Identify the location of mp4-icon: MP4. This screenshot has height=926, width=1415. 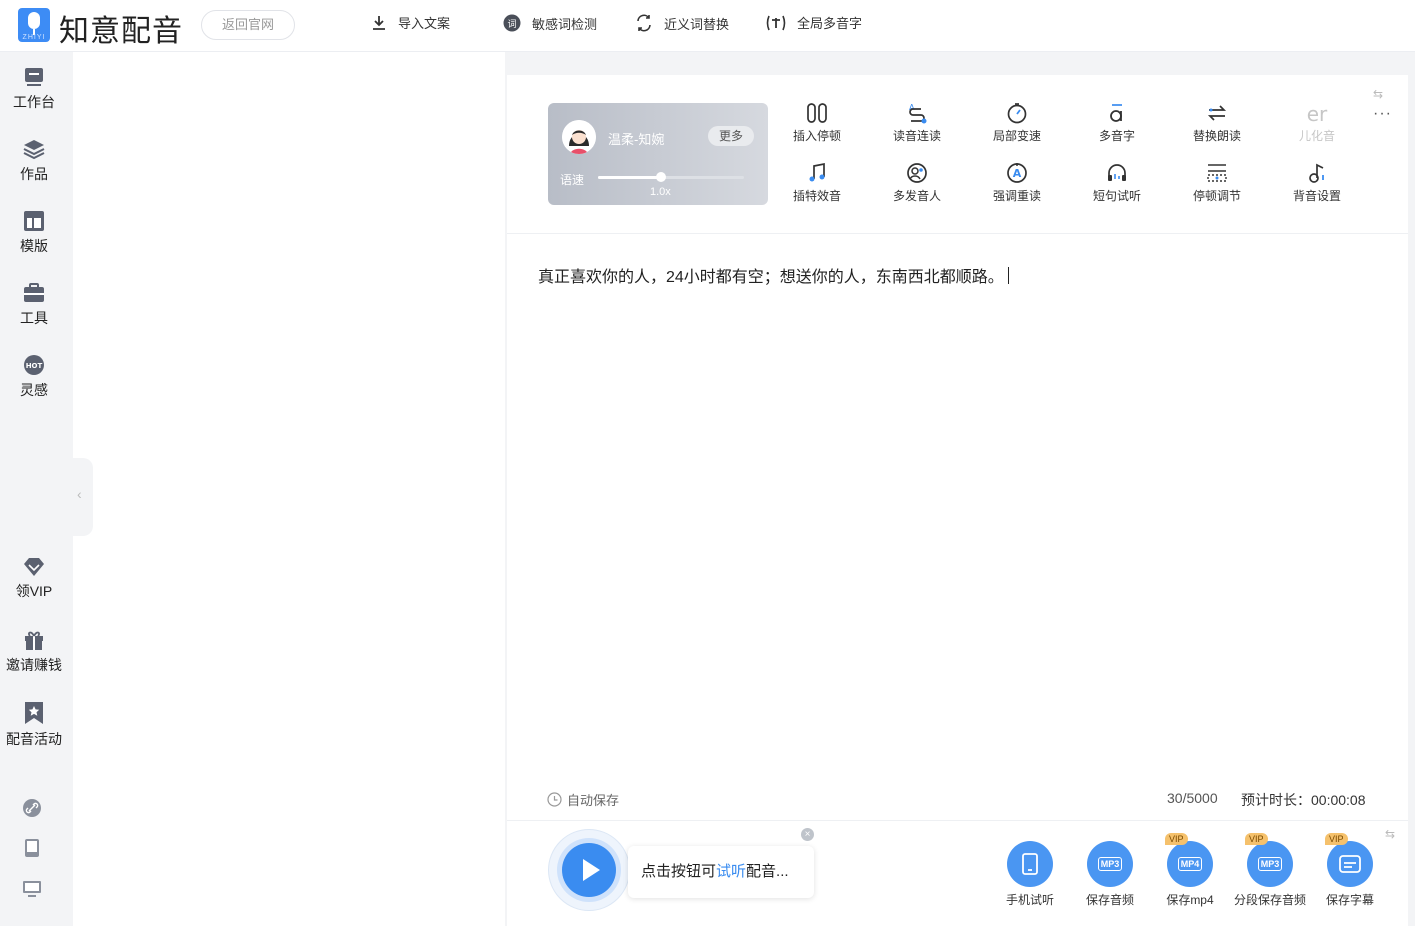
(1190, 864).